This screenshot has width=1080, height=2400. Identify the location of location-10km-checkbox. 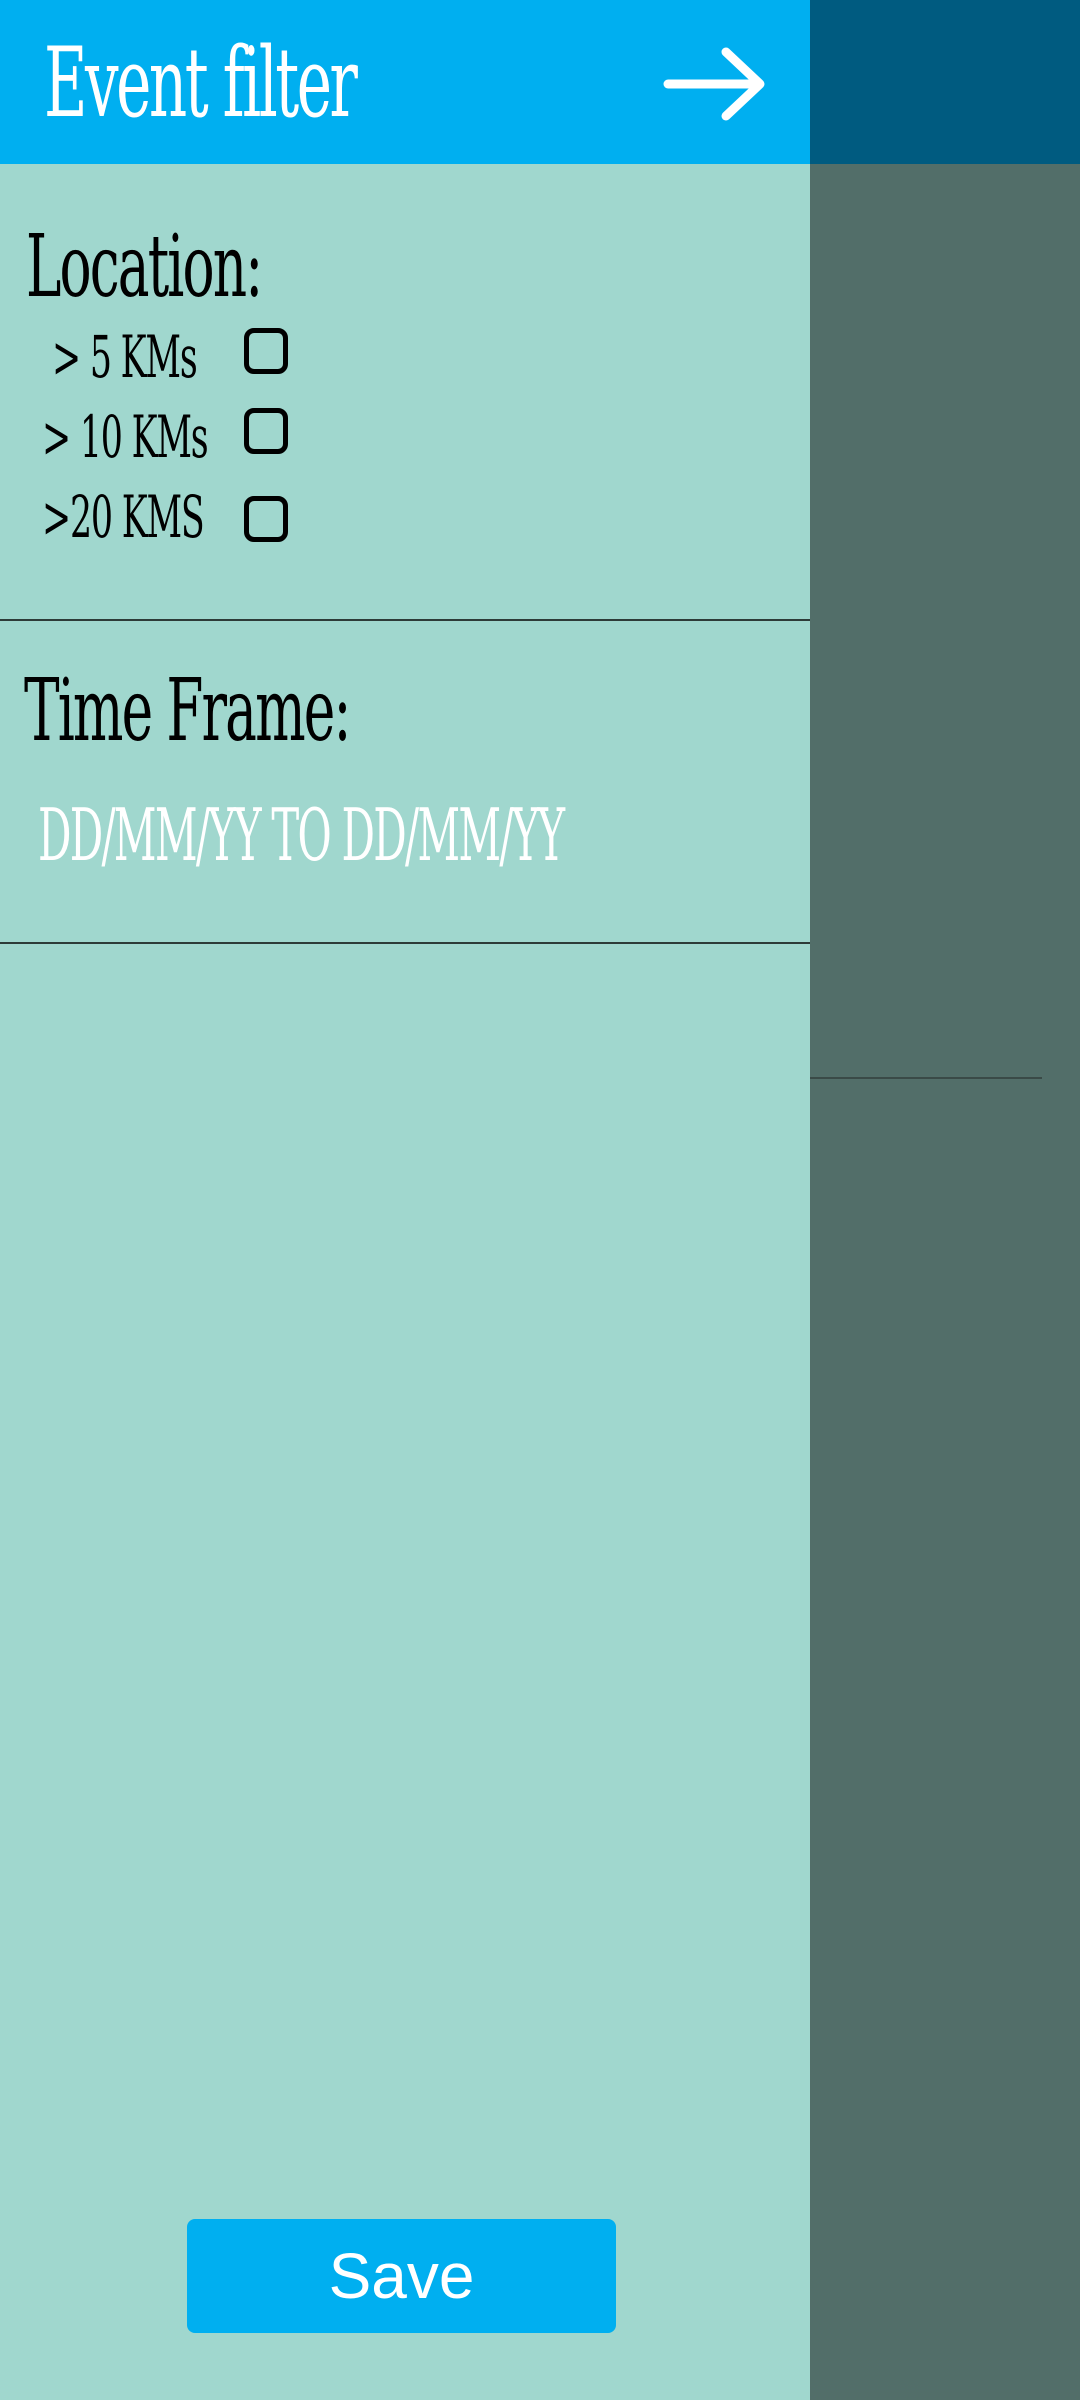
(266, 431).